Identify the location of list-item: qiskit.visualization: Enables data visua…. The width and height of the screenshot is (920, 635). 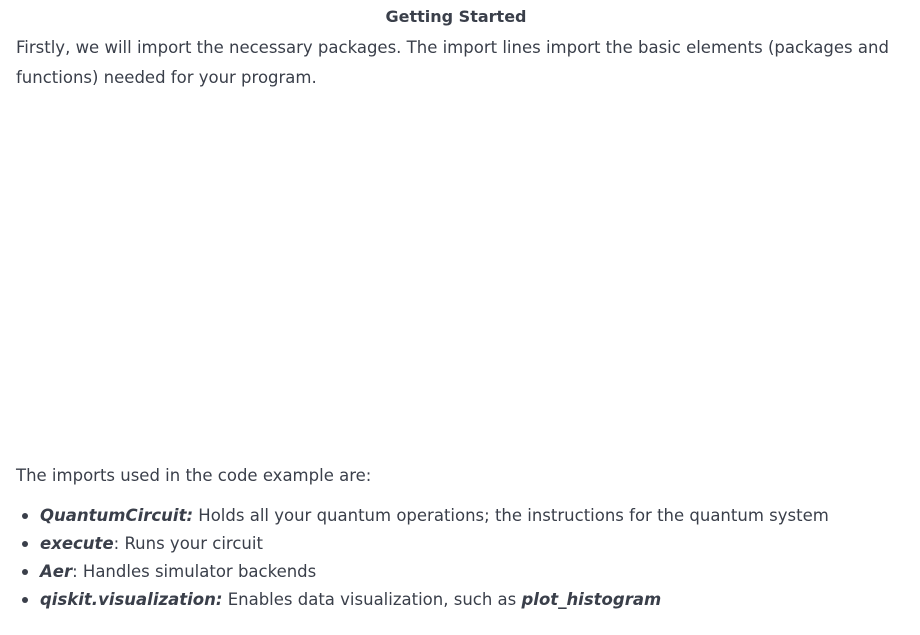
(425, 600).